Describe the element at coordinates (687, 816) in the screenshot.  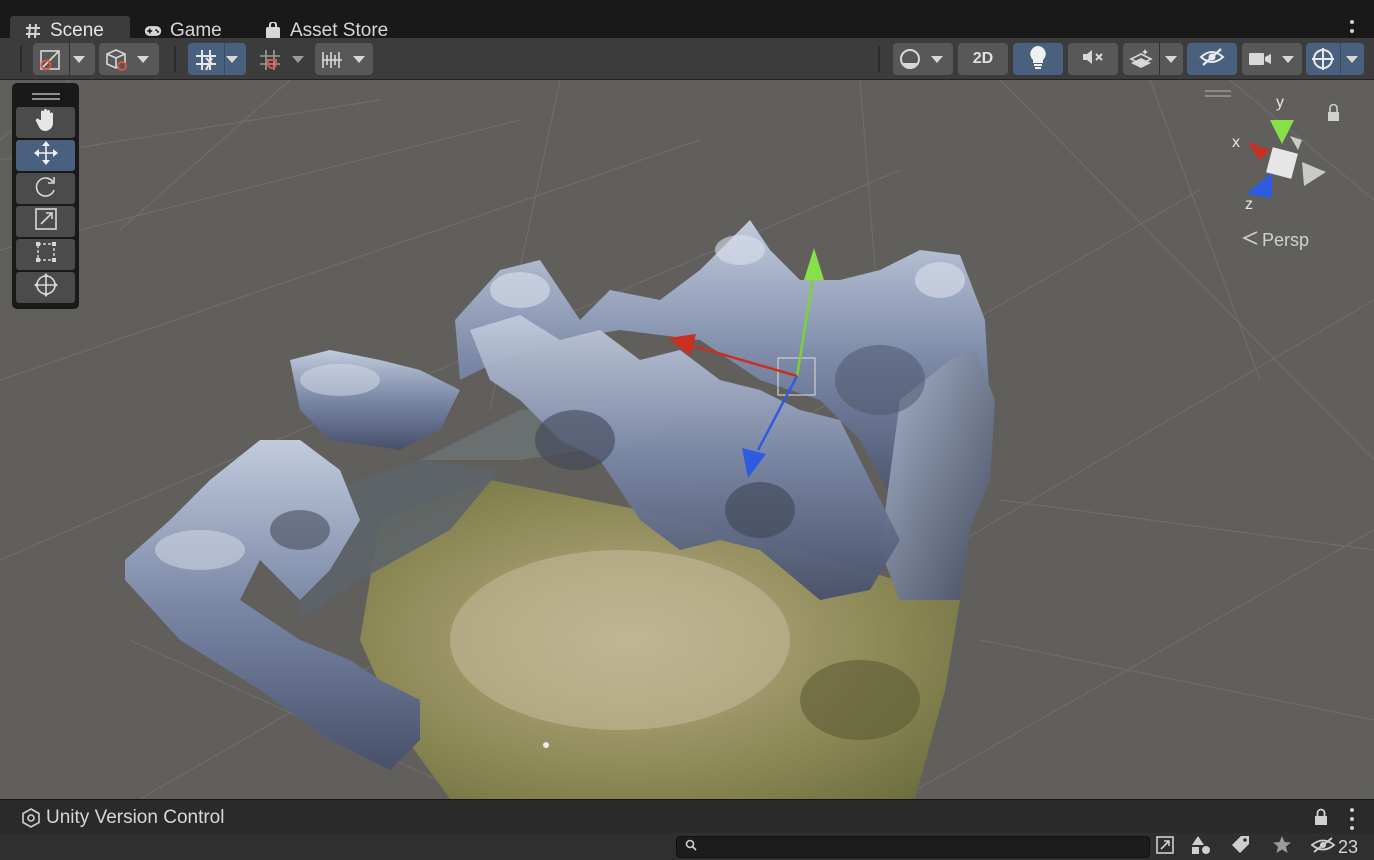
I see `version-control-bar: Unity Version Control` at that location.